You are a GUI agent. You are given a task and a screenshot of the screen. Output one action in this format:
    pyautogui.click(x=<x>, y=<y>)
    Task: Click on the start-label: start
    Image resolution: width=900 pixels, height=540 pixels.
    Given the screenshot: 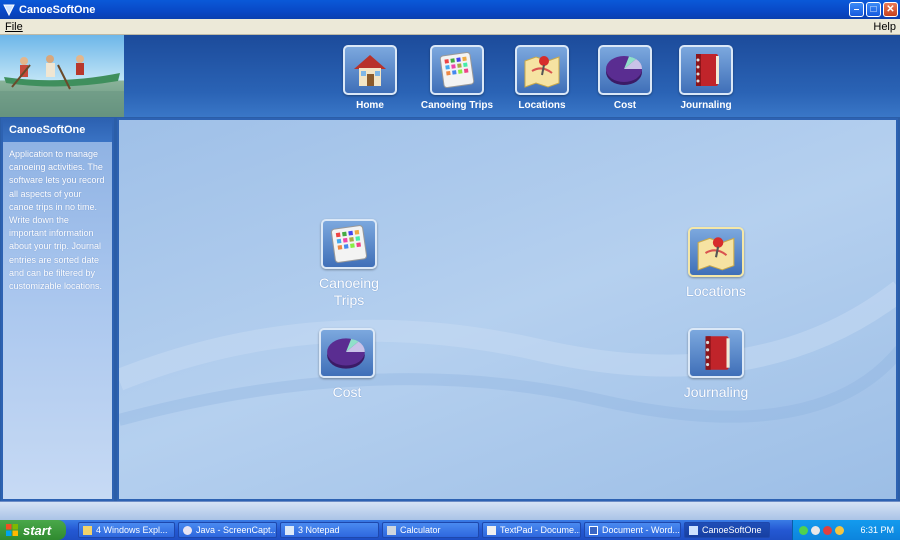 What is the action you would take?
    pyautogui.click(x=37, y=530)
    